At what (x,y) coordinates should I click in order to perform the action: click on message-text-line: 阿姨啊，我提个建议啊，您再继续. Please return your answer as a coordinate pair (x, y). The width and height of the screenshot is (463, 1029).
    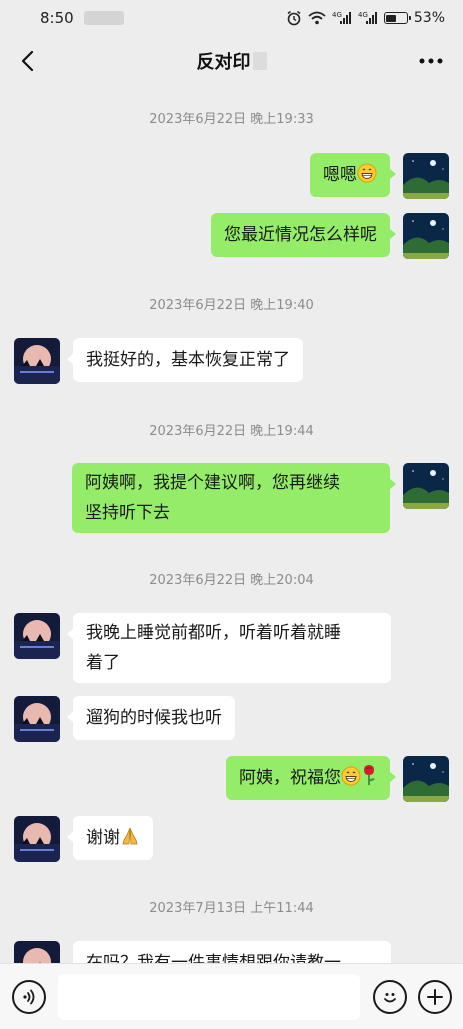
    Looking at the image, I should click on (212, 483).